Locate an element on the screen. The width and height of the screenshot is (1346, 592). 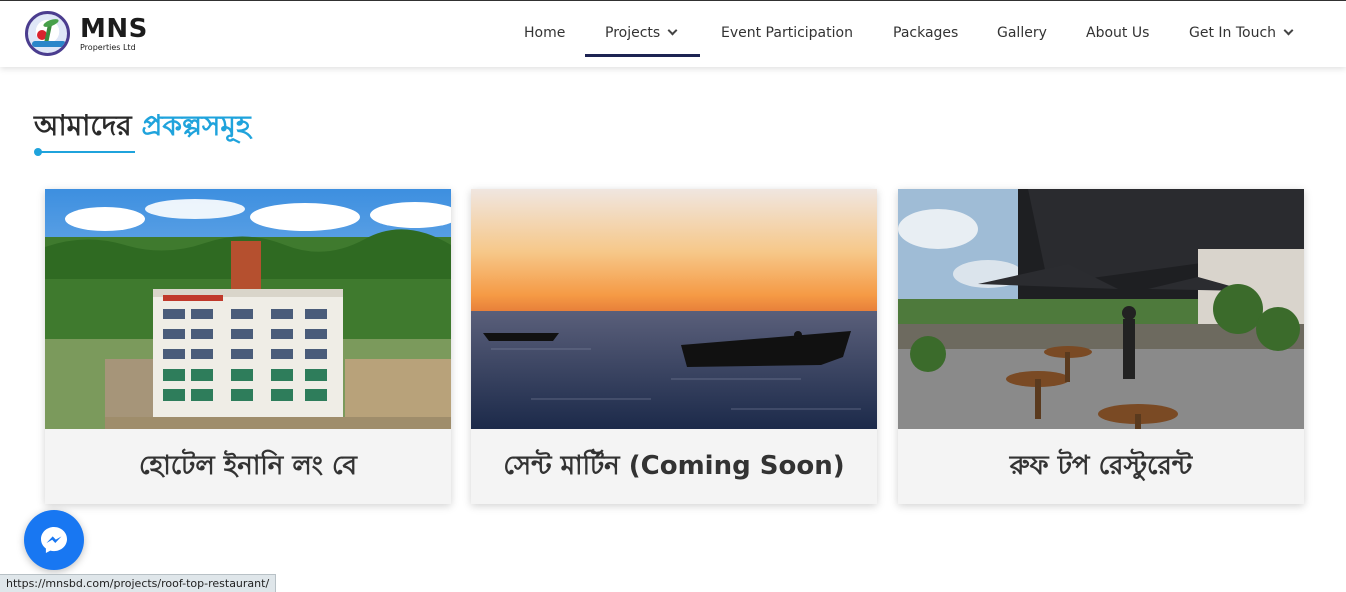
messenger-chat-button is located at coordinates (54, 540).